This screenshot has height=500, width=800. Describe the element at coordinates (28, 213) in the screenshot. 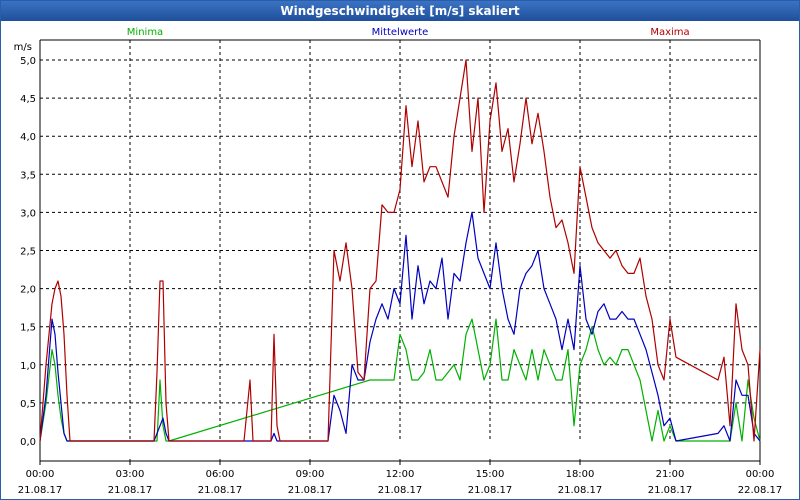

I see `y-tick-label: 3,0` at that location.